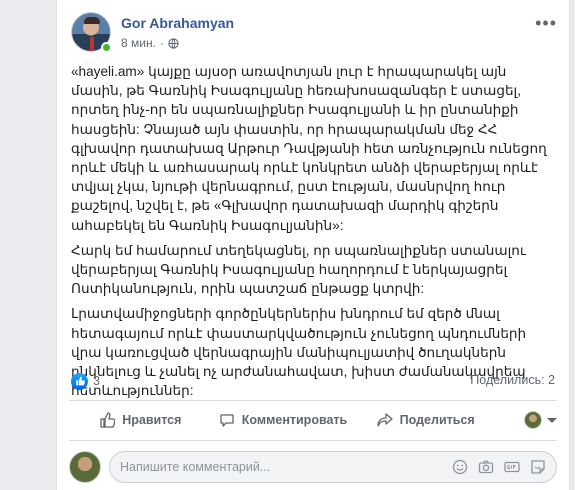 This screenshot has width=575, height=490. I want to click on post-meta: 8 мин. ·, so click(150, 43).